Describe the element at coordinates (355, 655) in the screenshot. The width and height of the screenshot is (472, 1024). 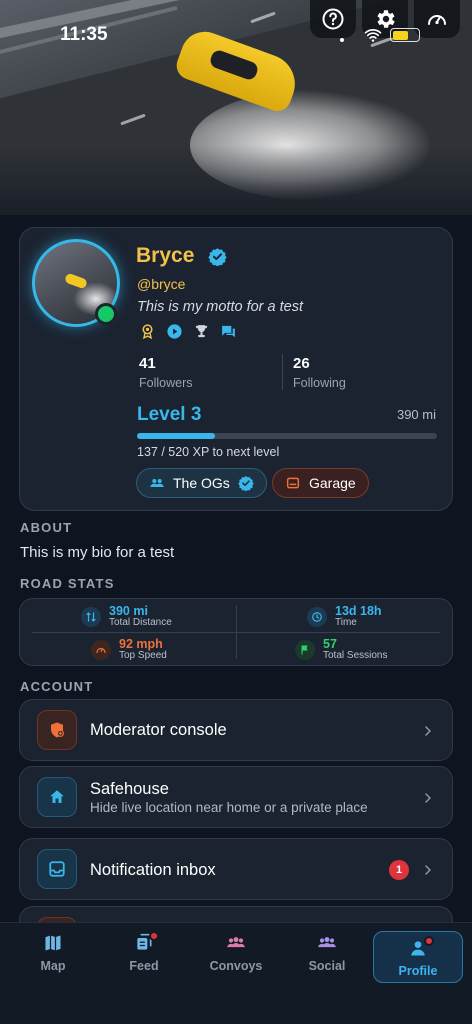
I see `stat-label: Total Sessions` at that location.